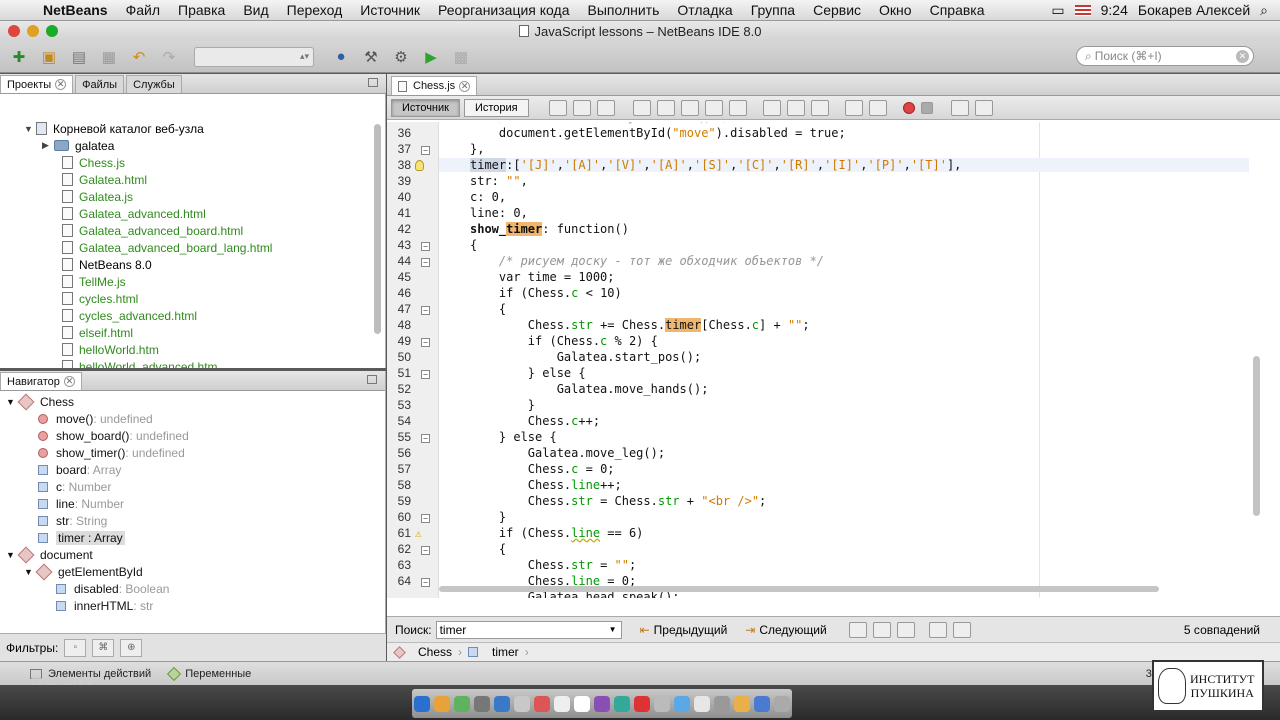 This screenshot has width=1280, height=720. I want to click on open-project-icon: ▤, so click(79, 57).